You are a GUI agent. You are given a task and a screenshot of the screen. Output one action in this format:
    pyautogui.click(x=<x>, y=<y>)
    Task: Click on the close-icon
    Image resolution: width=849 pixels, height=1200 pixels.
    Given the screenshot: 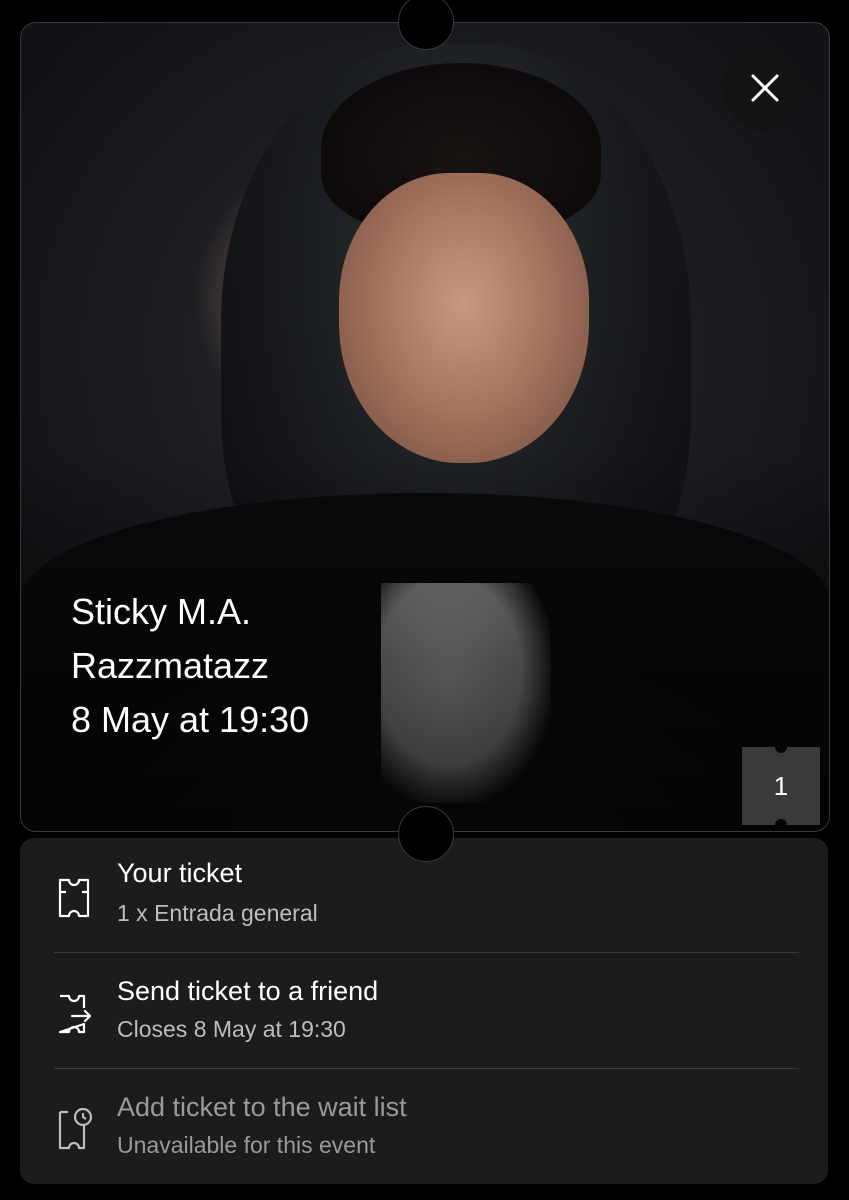 What is the action you would take?
    pyautogui.click(x=765, y=88)
    